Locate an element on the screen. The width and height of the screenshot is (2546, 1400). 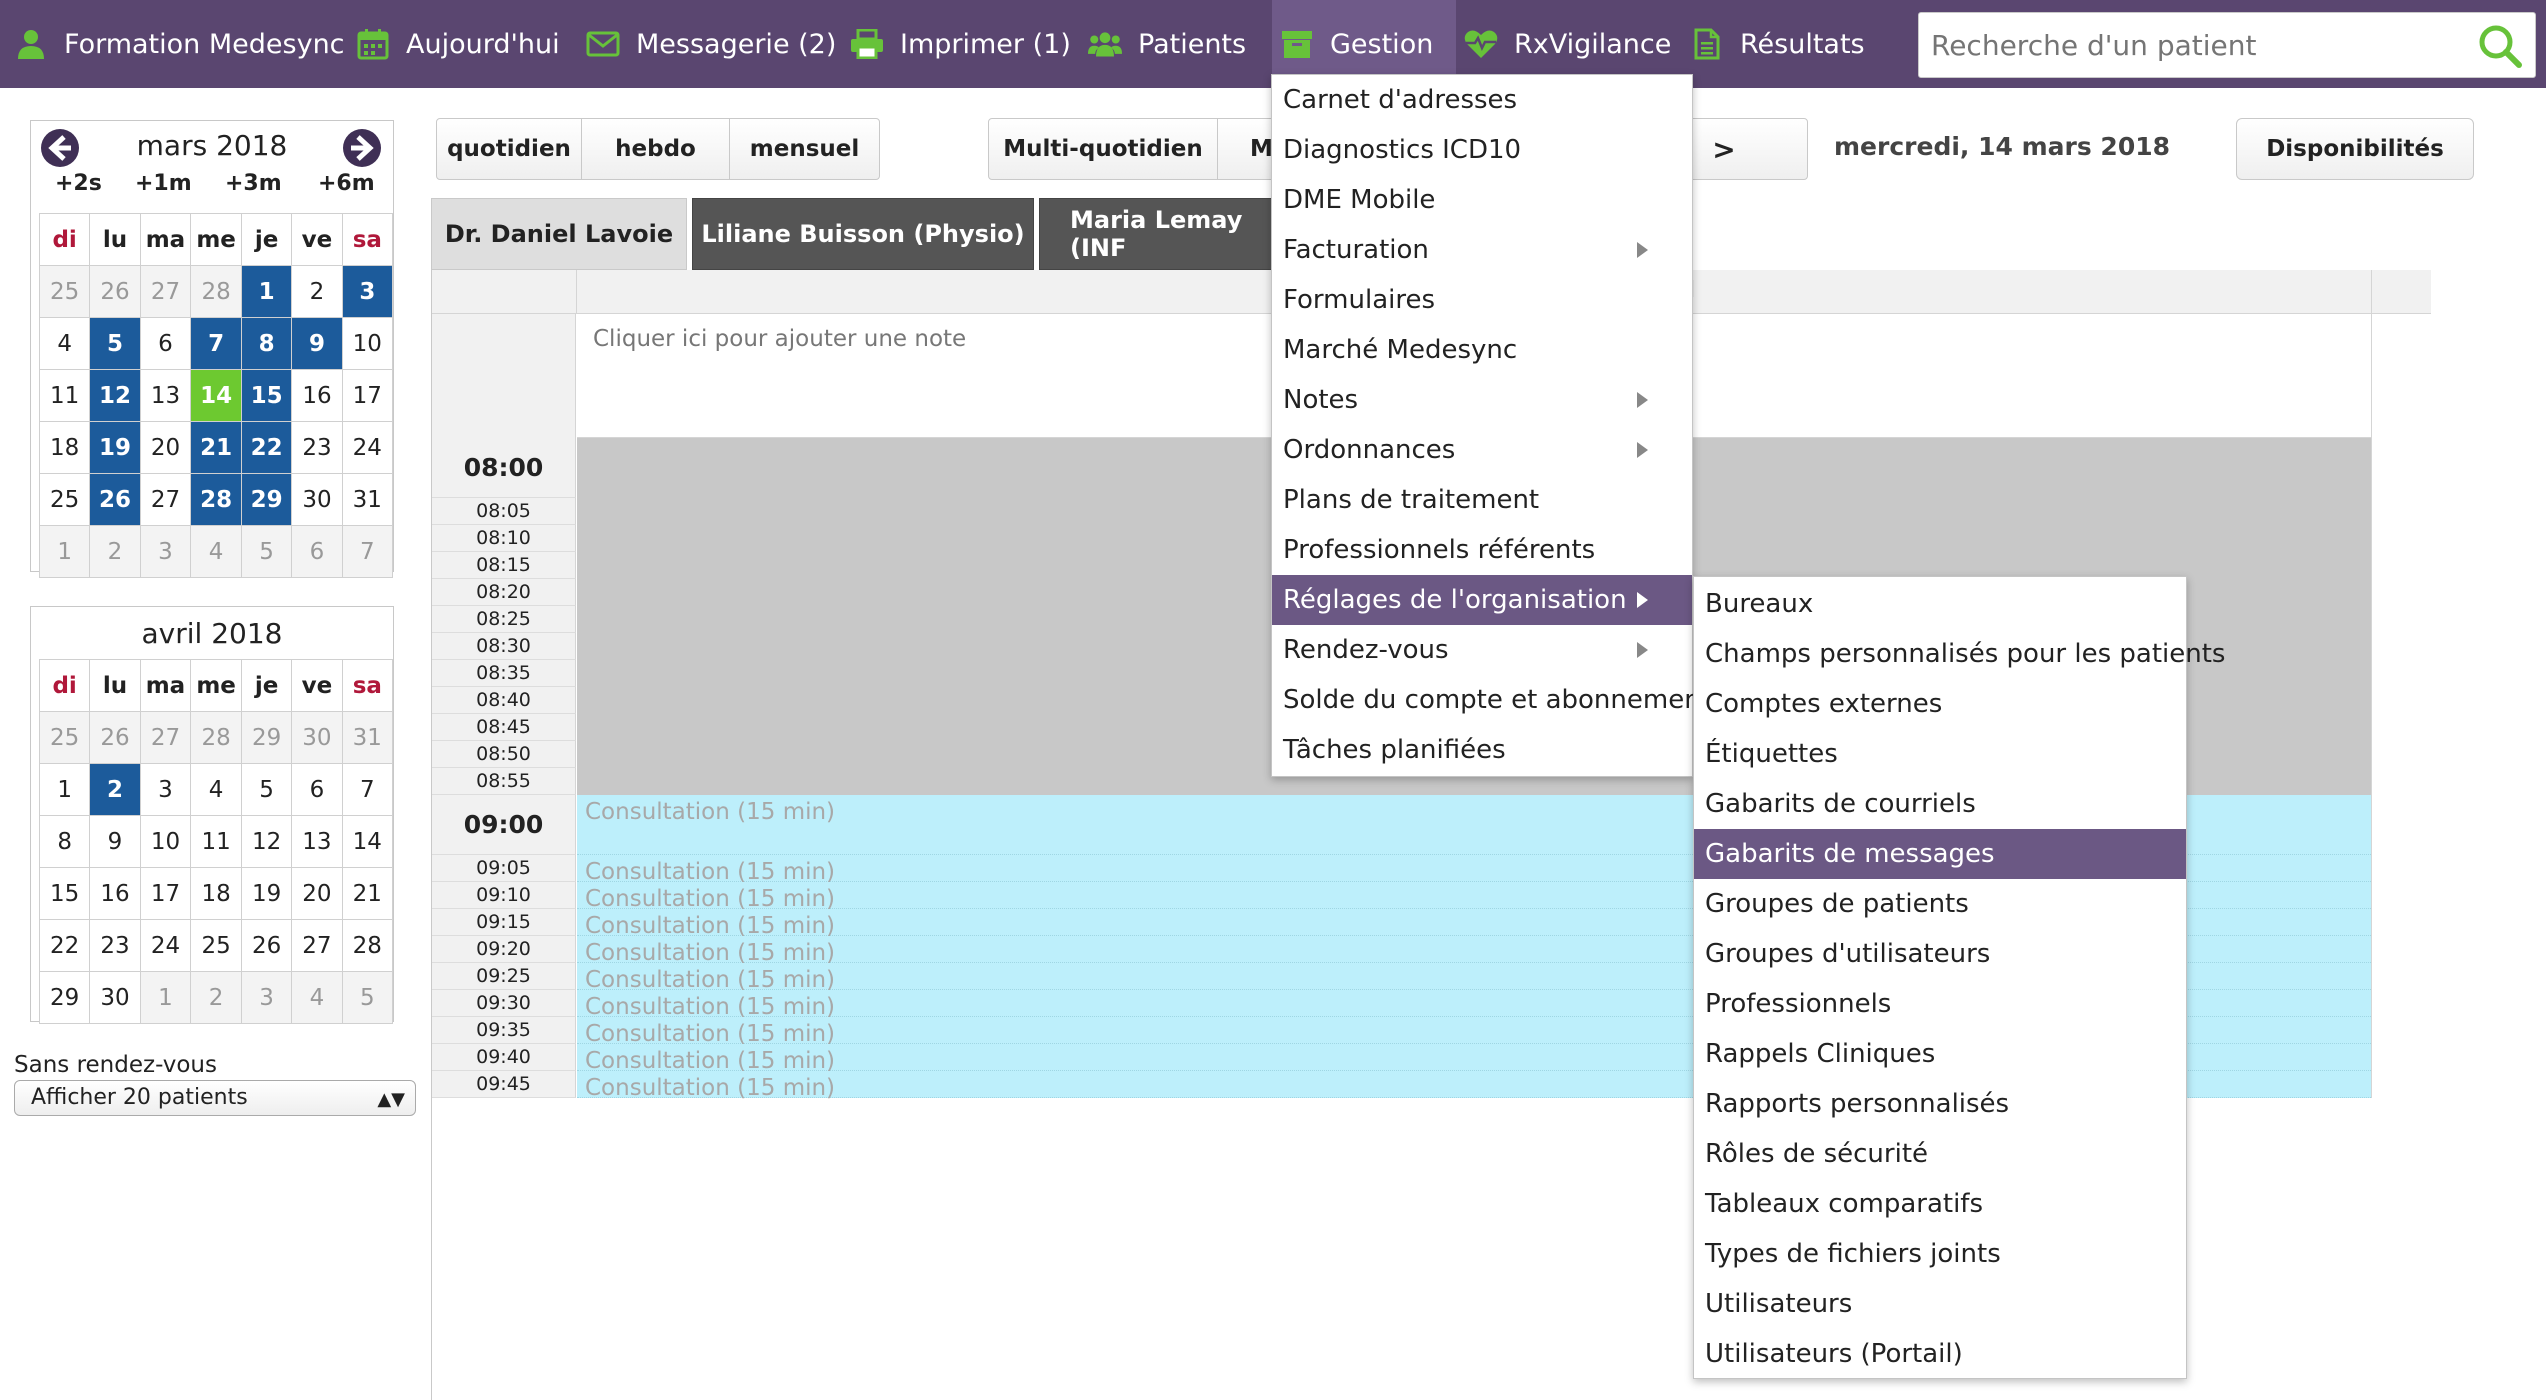
menu-item: Étiquettes is located at coordinates (1940, 754).